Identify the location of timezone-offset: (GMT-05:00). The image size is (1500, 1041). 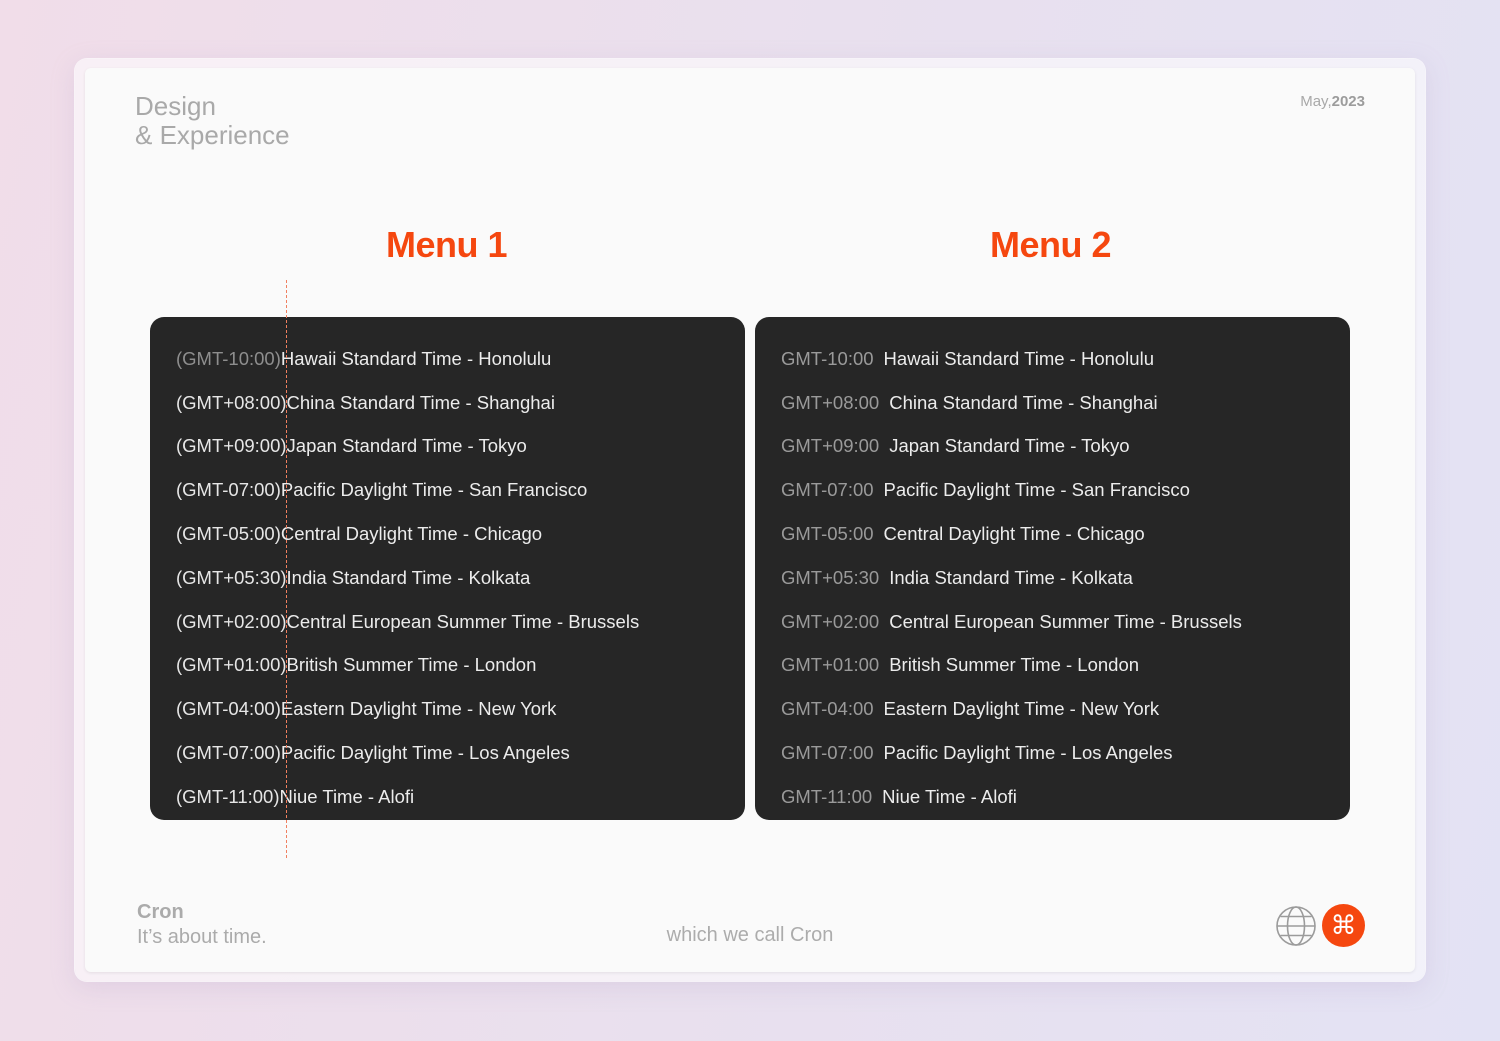
(228, 534).